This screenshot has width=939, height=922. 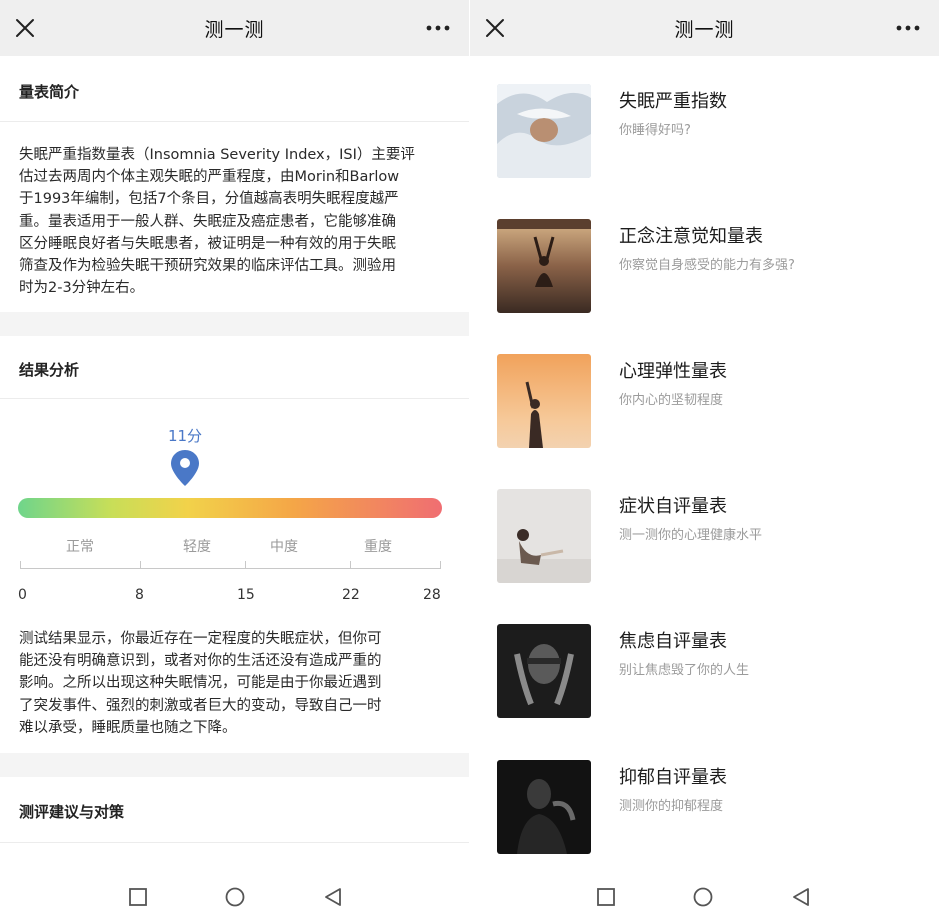 What do you see at coordinates (544, 671) in the screenshot?
I see `anxiety-thumbnail` at bounding box center [544, 671].